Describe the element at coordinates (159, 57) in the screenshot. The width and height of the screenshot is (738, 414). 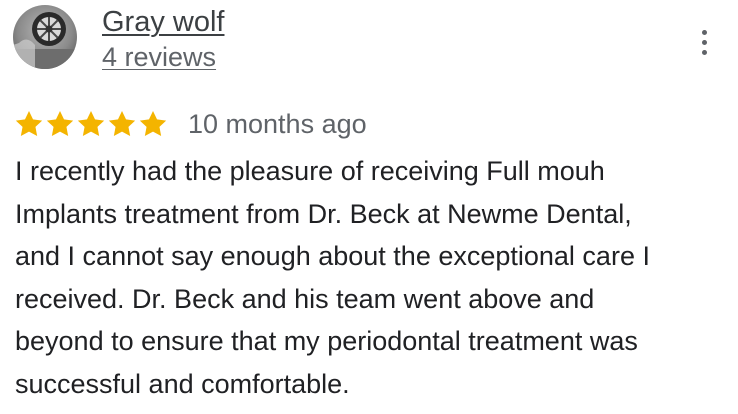
I see `review-count-link: 4 reviews` at that location.